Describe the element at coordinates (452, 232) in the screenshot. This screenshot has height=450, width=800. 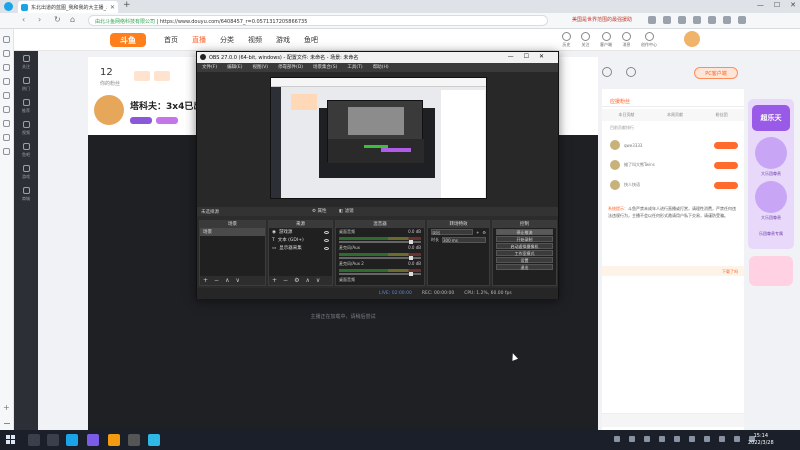
I see `transition-select: 淡出` at that location.